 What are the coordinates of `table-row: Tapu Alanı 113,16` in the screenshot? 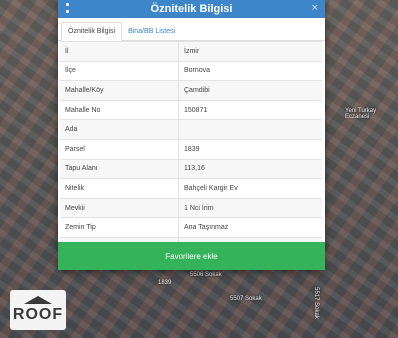 It's located at (191, 168).